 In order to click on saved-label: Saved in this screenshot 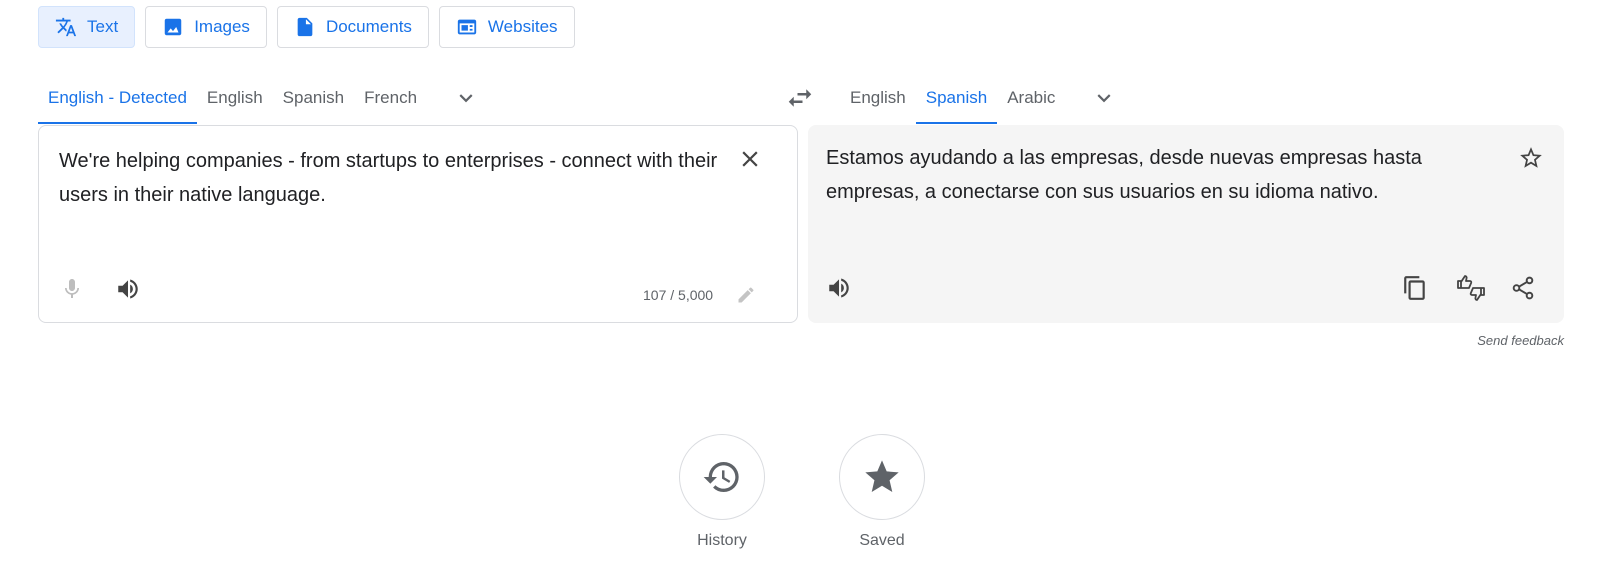, I will do `click(882, 540)`.